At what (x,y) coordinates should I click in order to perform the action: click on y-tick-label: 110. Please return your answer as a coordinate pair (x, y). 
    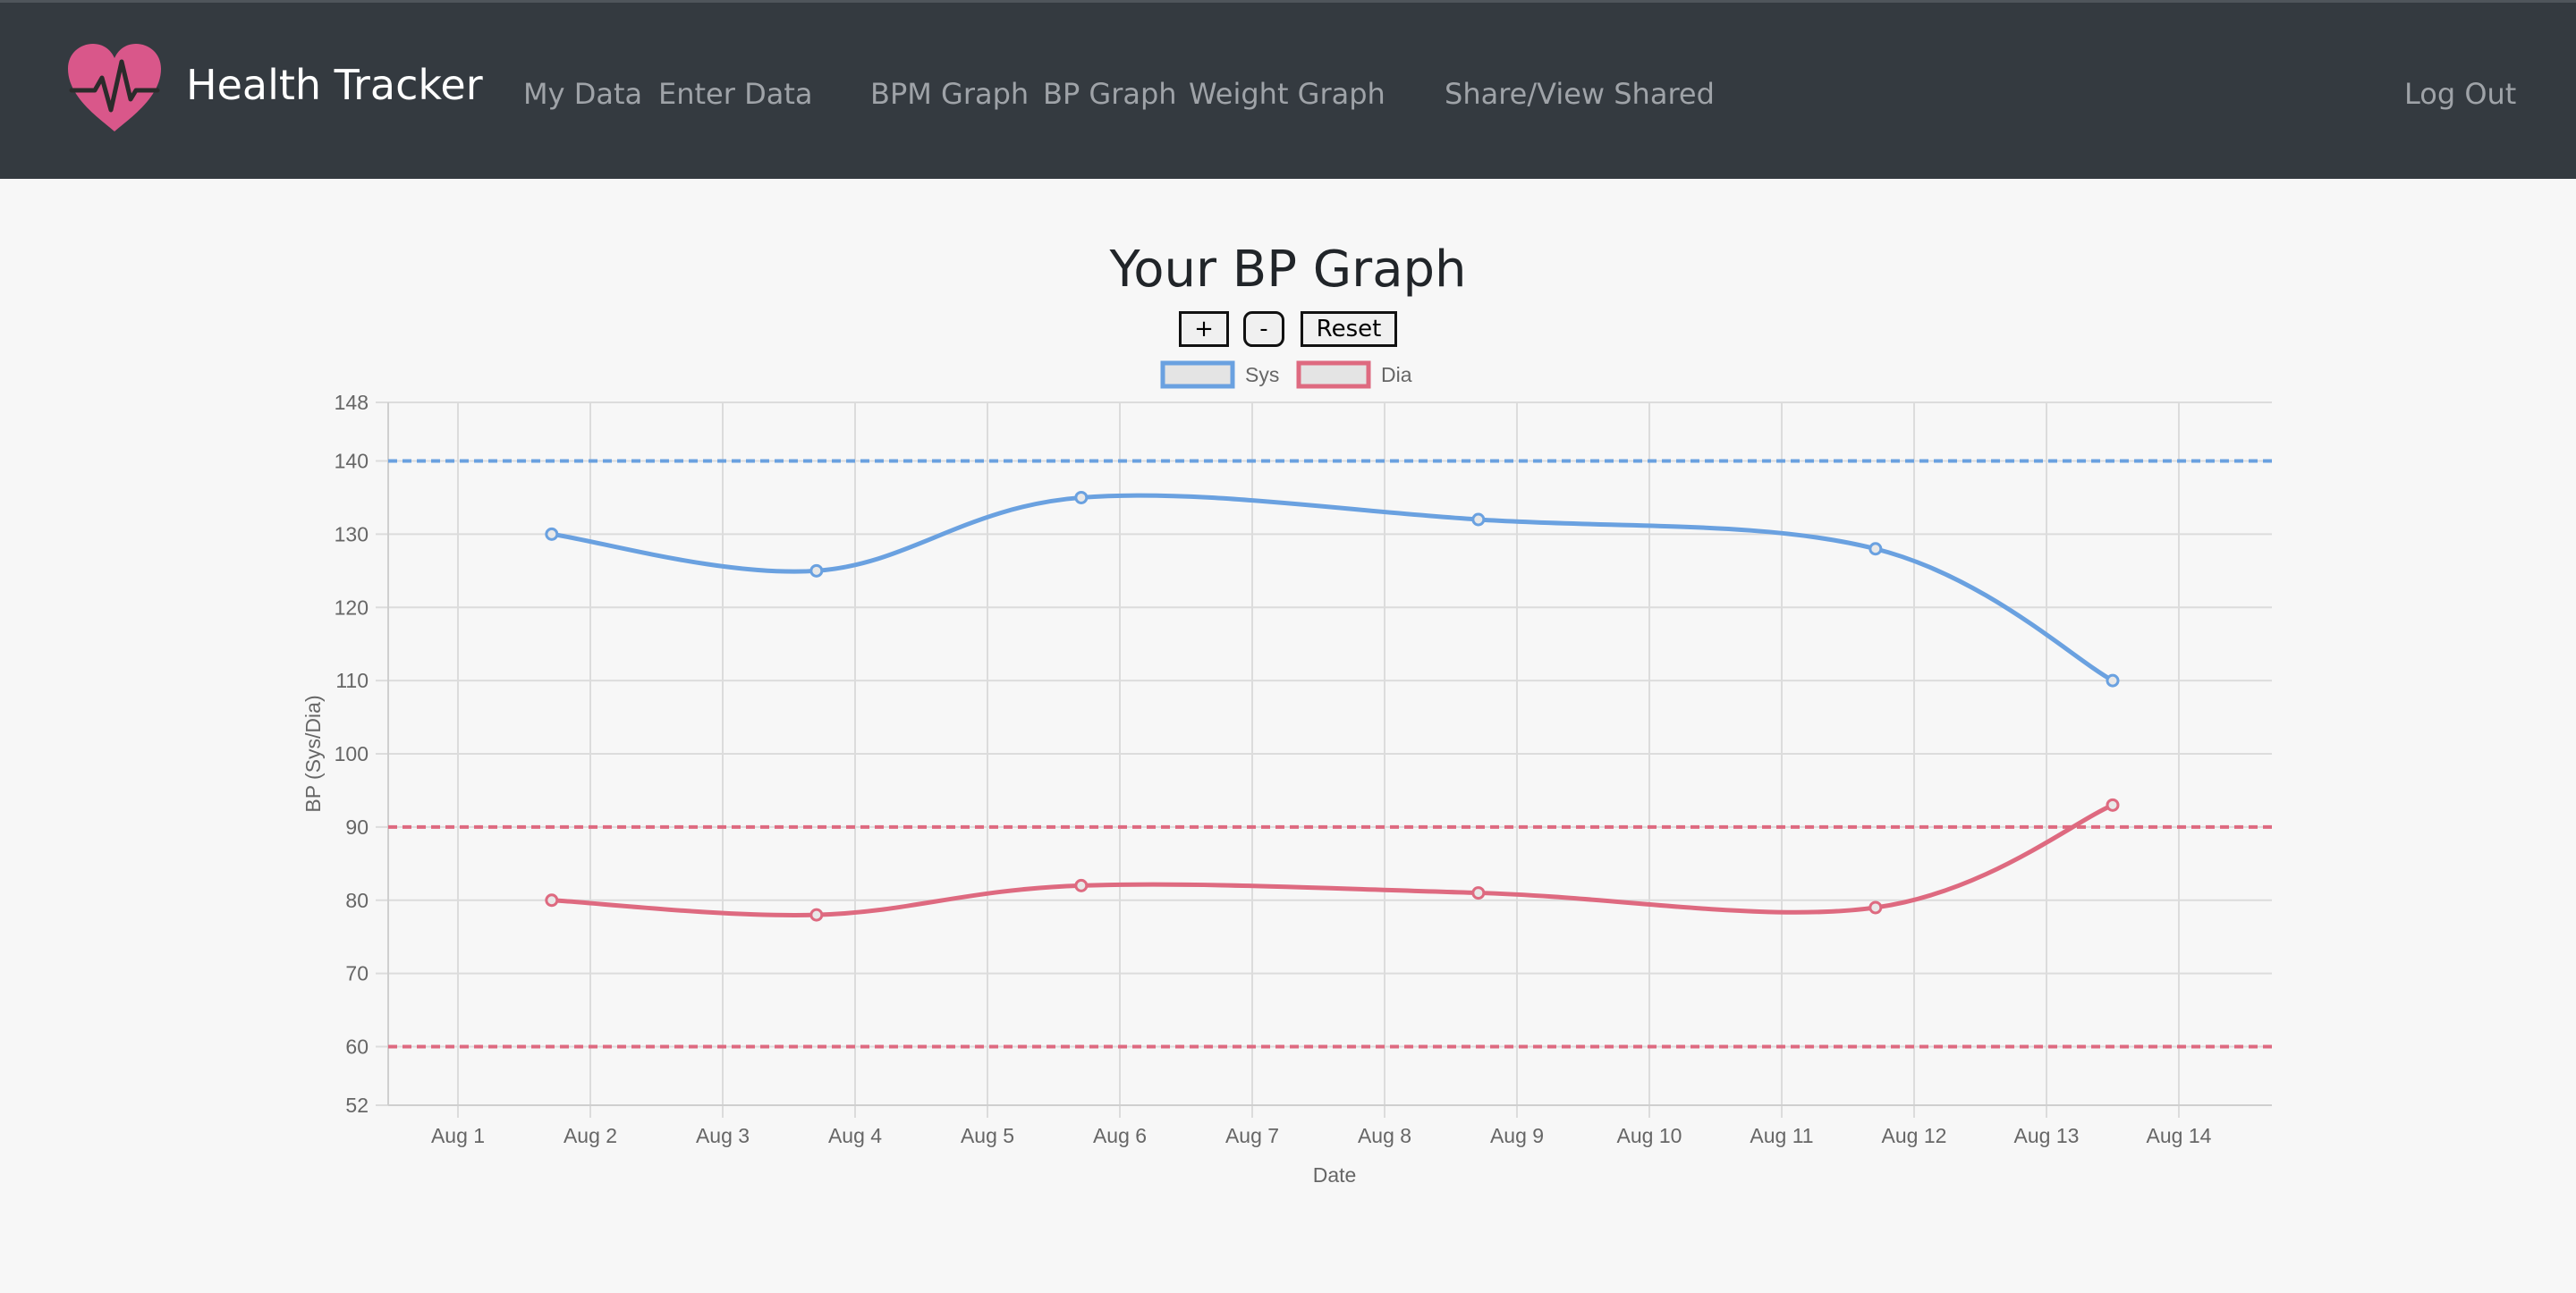
    Looking at the image, I should click on (352, 681).